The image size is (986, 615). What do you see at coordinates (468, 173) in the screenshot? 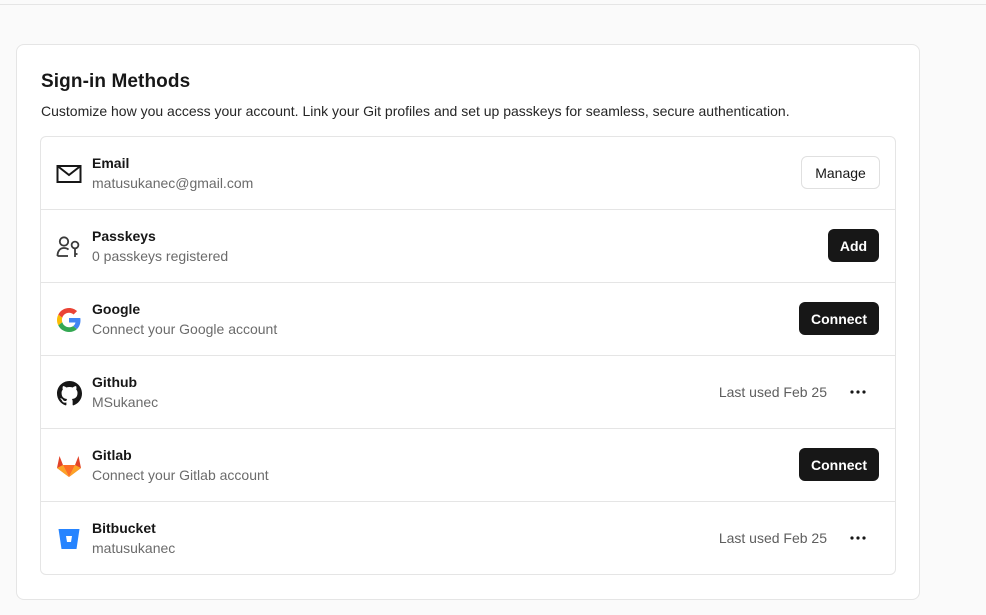
I see `method-row-email: Email matusukanec@gmail.com Manage` at bounding box center [468, 173].